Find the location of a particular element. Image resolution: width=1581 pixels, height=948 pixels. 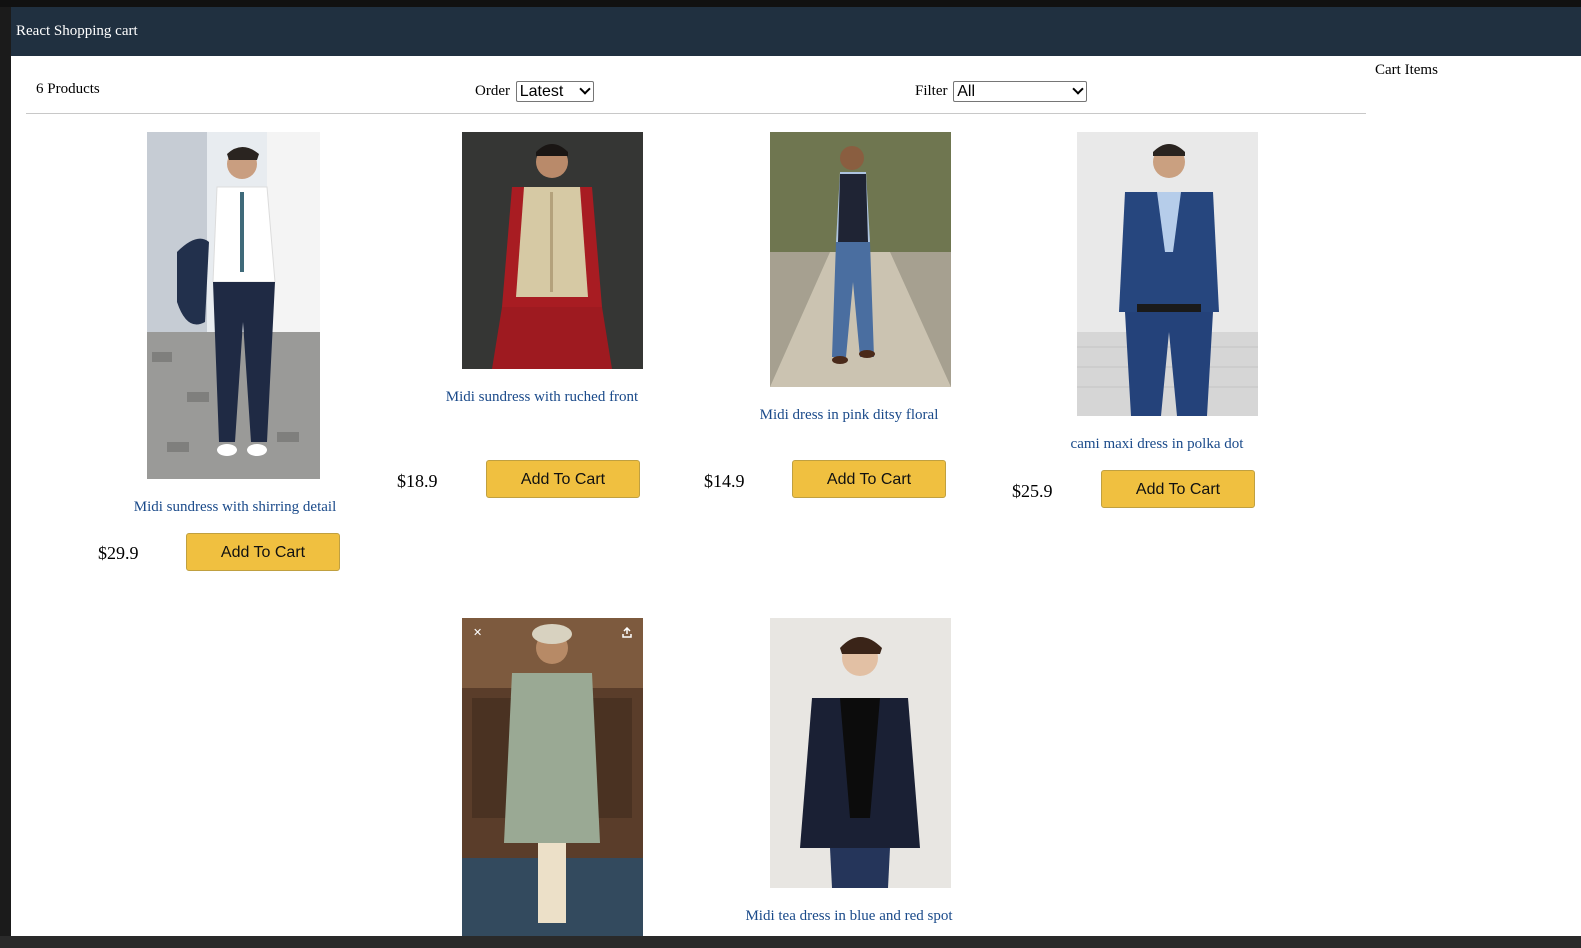

app-title: React Shopping cart is located at coordinates (77, 31).